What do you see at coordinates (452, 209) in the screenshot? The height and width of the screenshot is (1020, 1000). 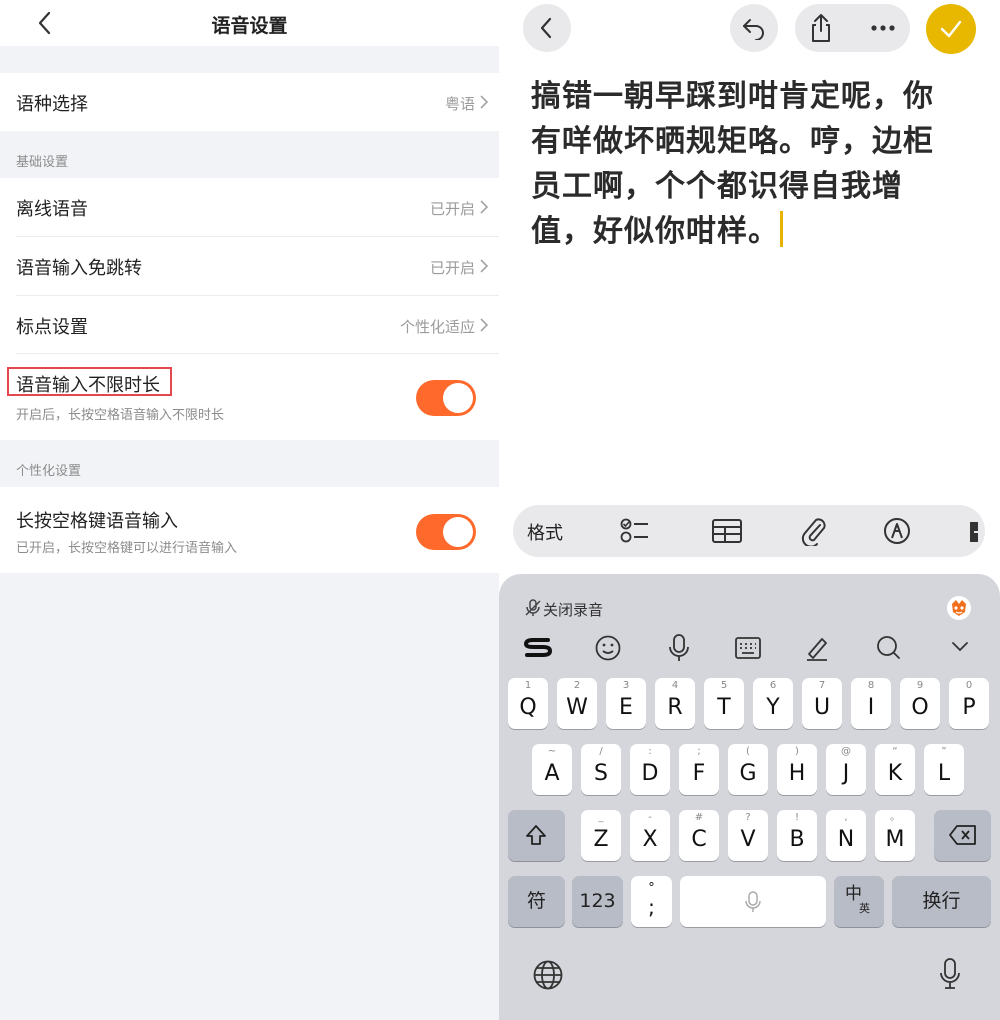 I see `offline-voice-value: 已开启` at bounding box center [452, 209].